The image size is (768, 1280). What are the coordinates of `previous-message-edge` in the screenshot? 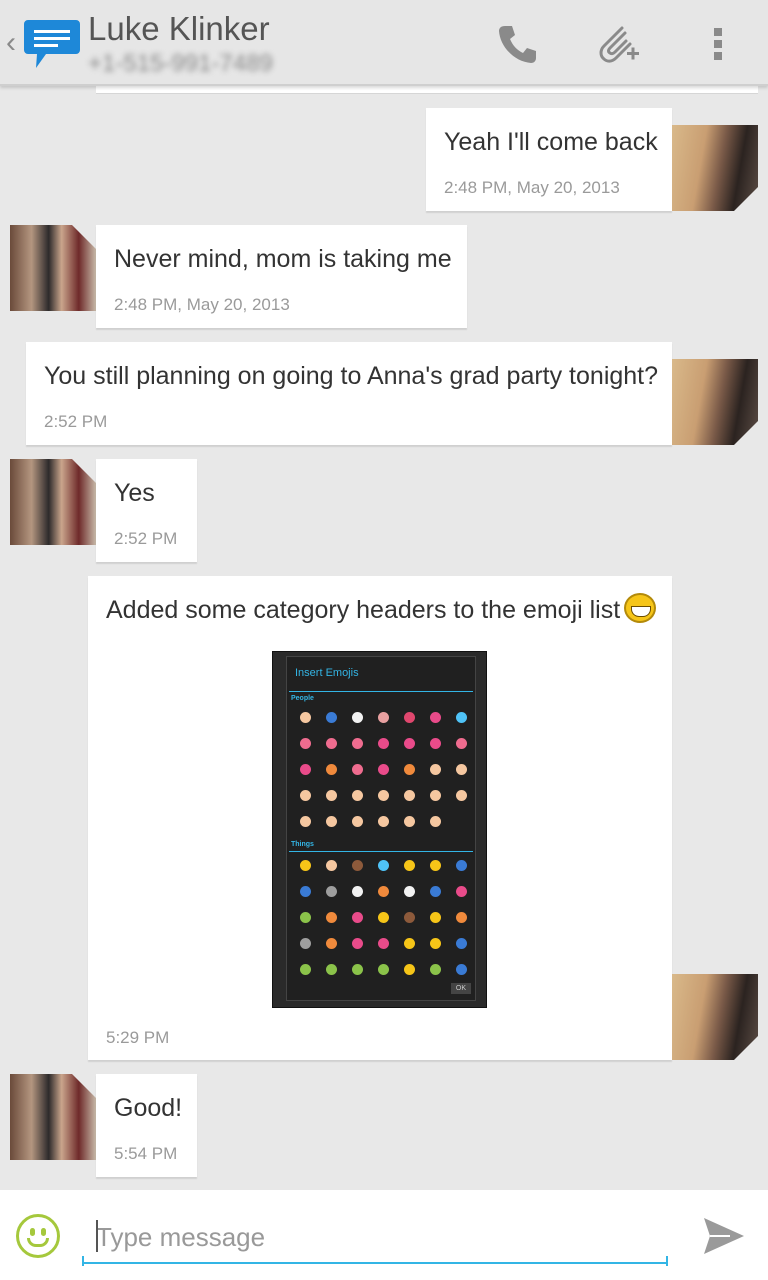 It's located at (427, 90).